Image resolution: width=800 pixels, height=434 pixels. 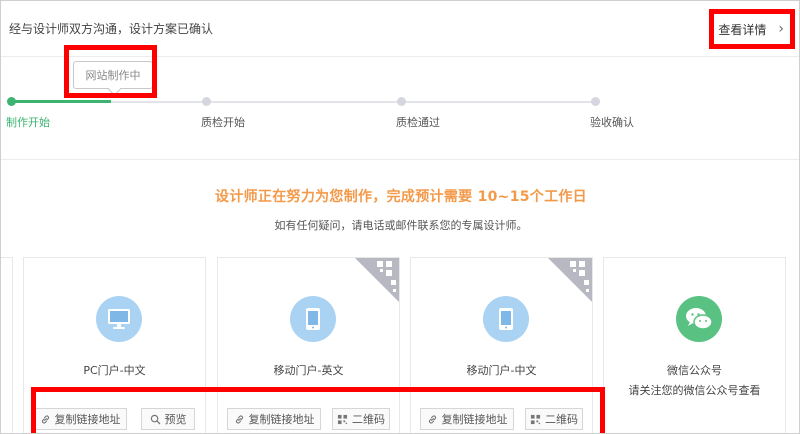 I want to click on progress-fill, so click(x=61, y=101).